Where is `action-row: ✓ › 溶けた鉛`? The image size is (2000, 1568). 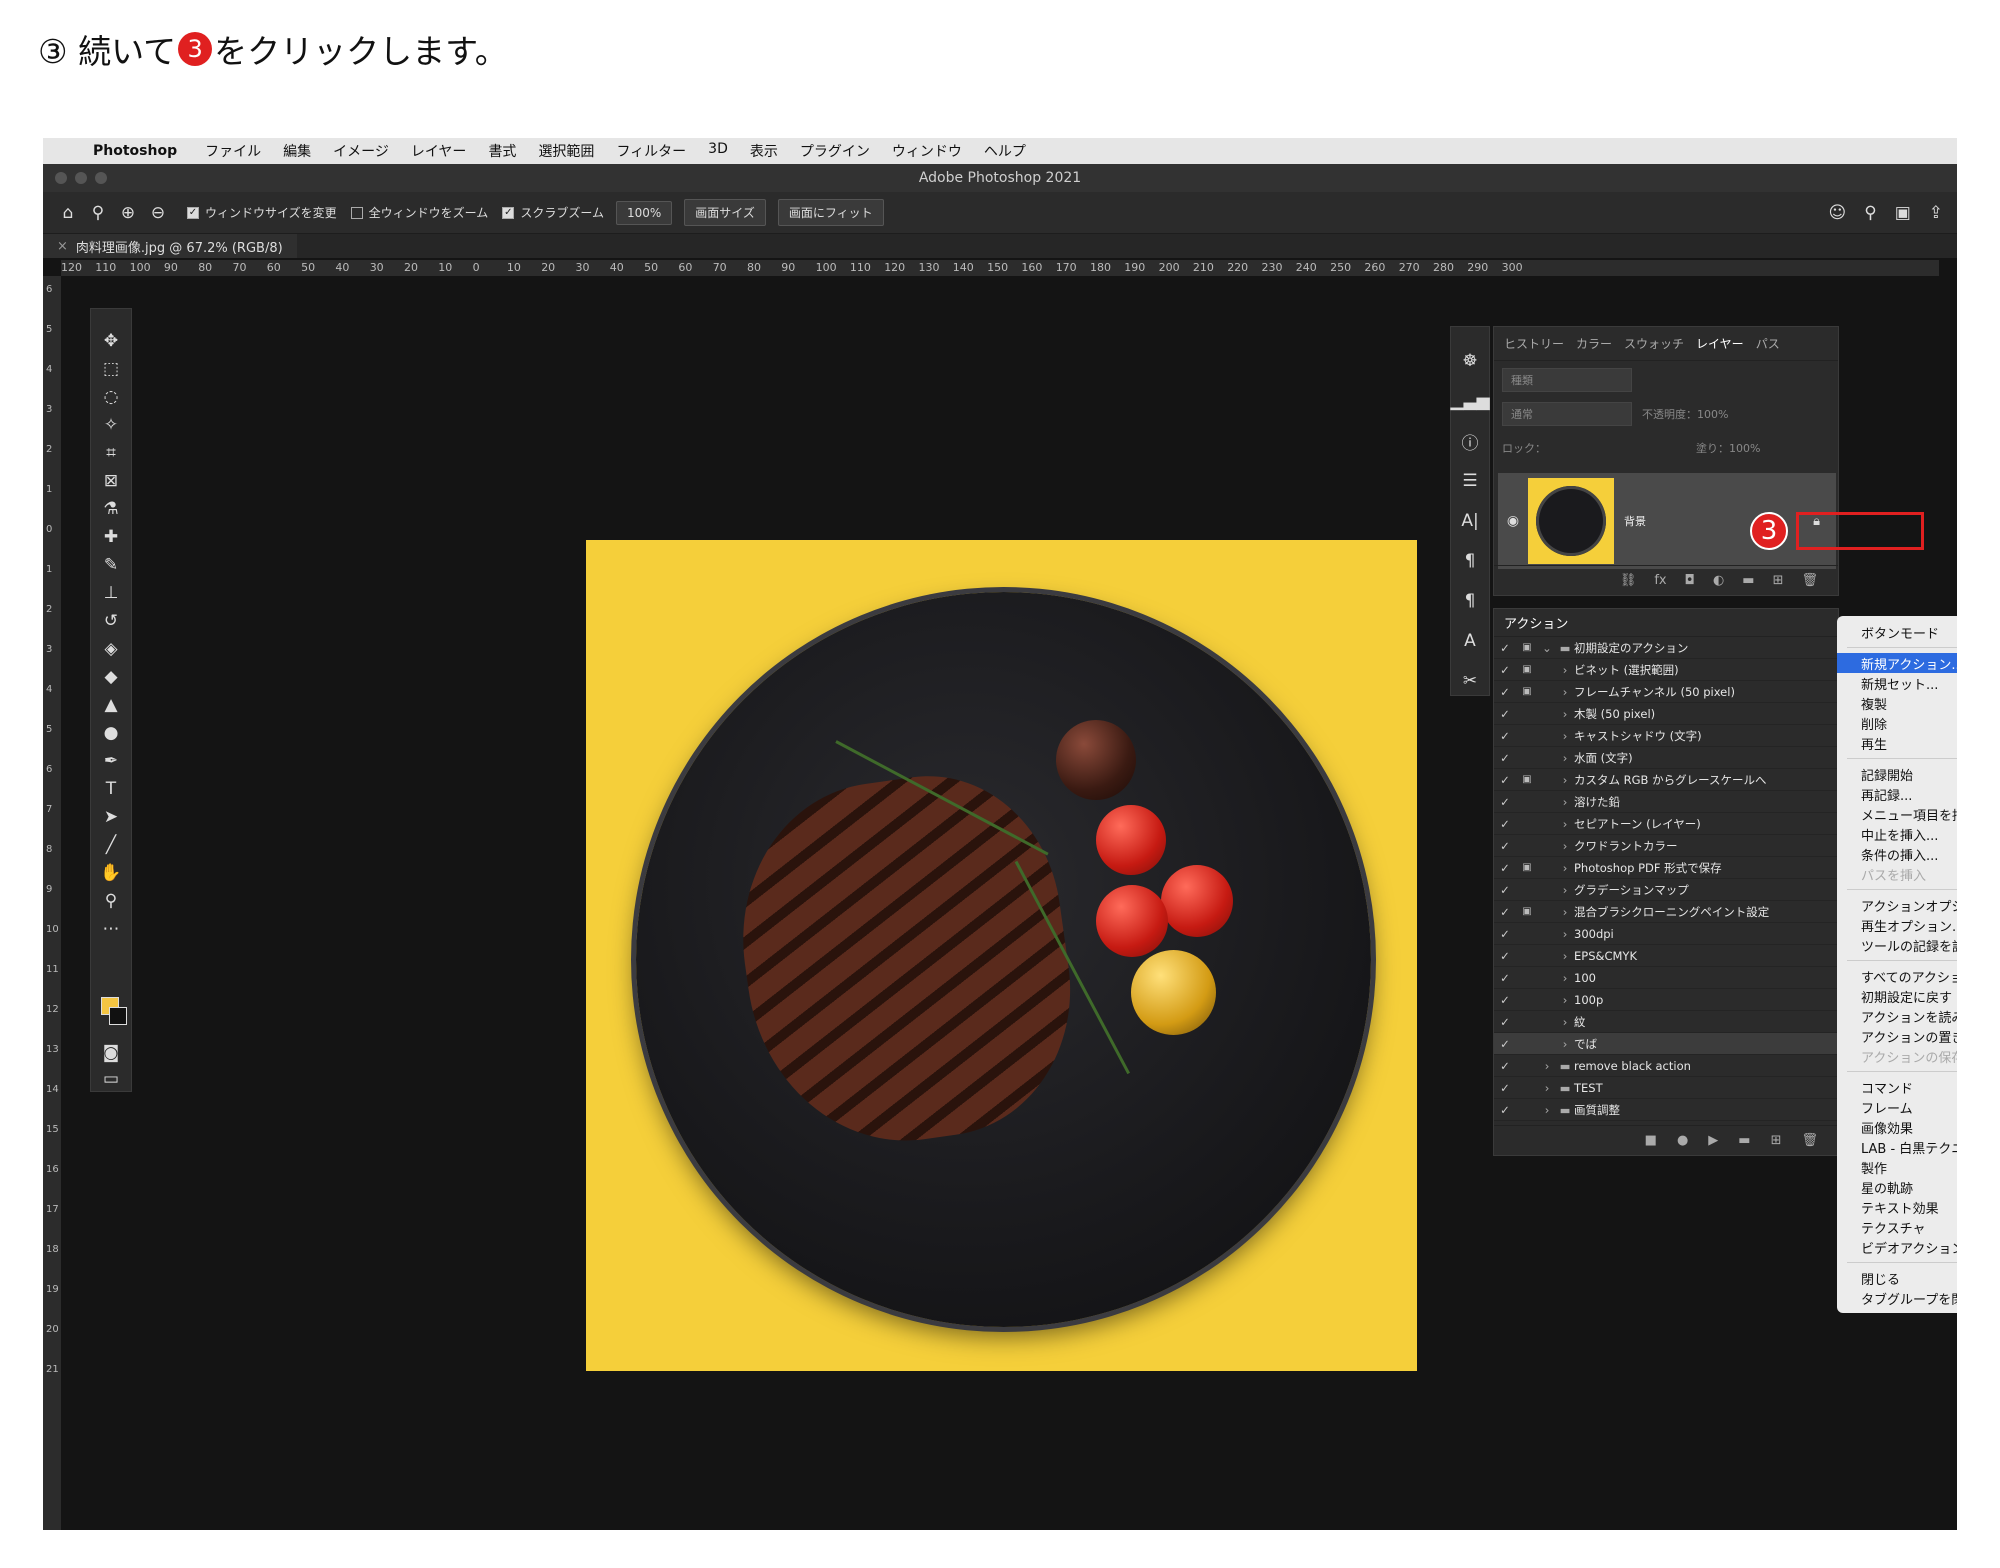
action-row: ✓ › 溶けた鉛 is located at coordinates (1666, 802).